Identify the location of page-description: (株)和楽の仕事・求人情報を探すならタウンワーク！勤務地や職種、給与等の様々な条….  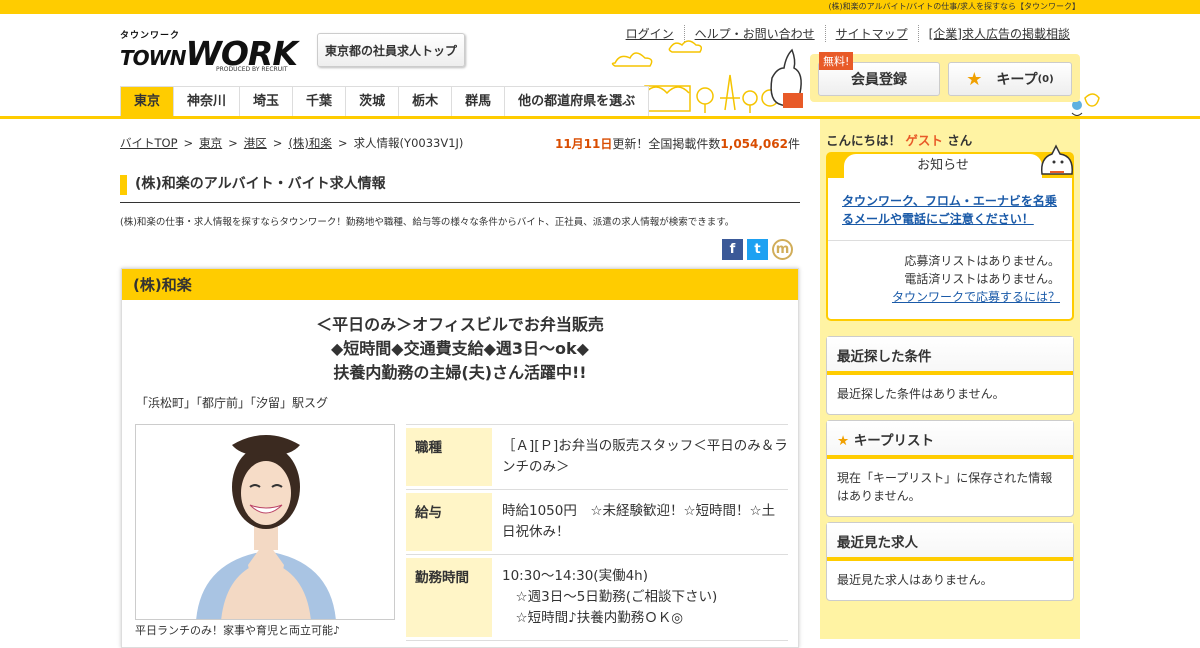
(427, 222).